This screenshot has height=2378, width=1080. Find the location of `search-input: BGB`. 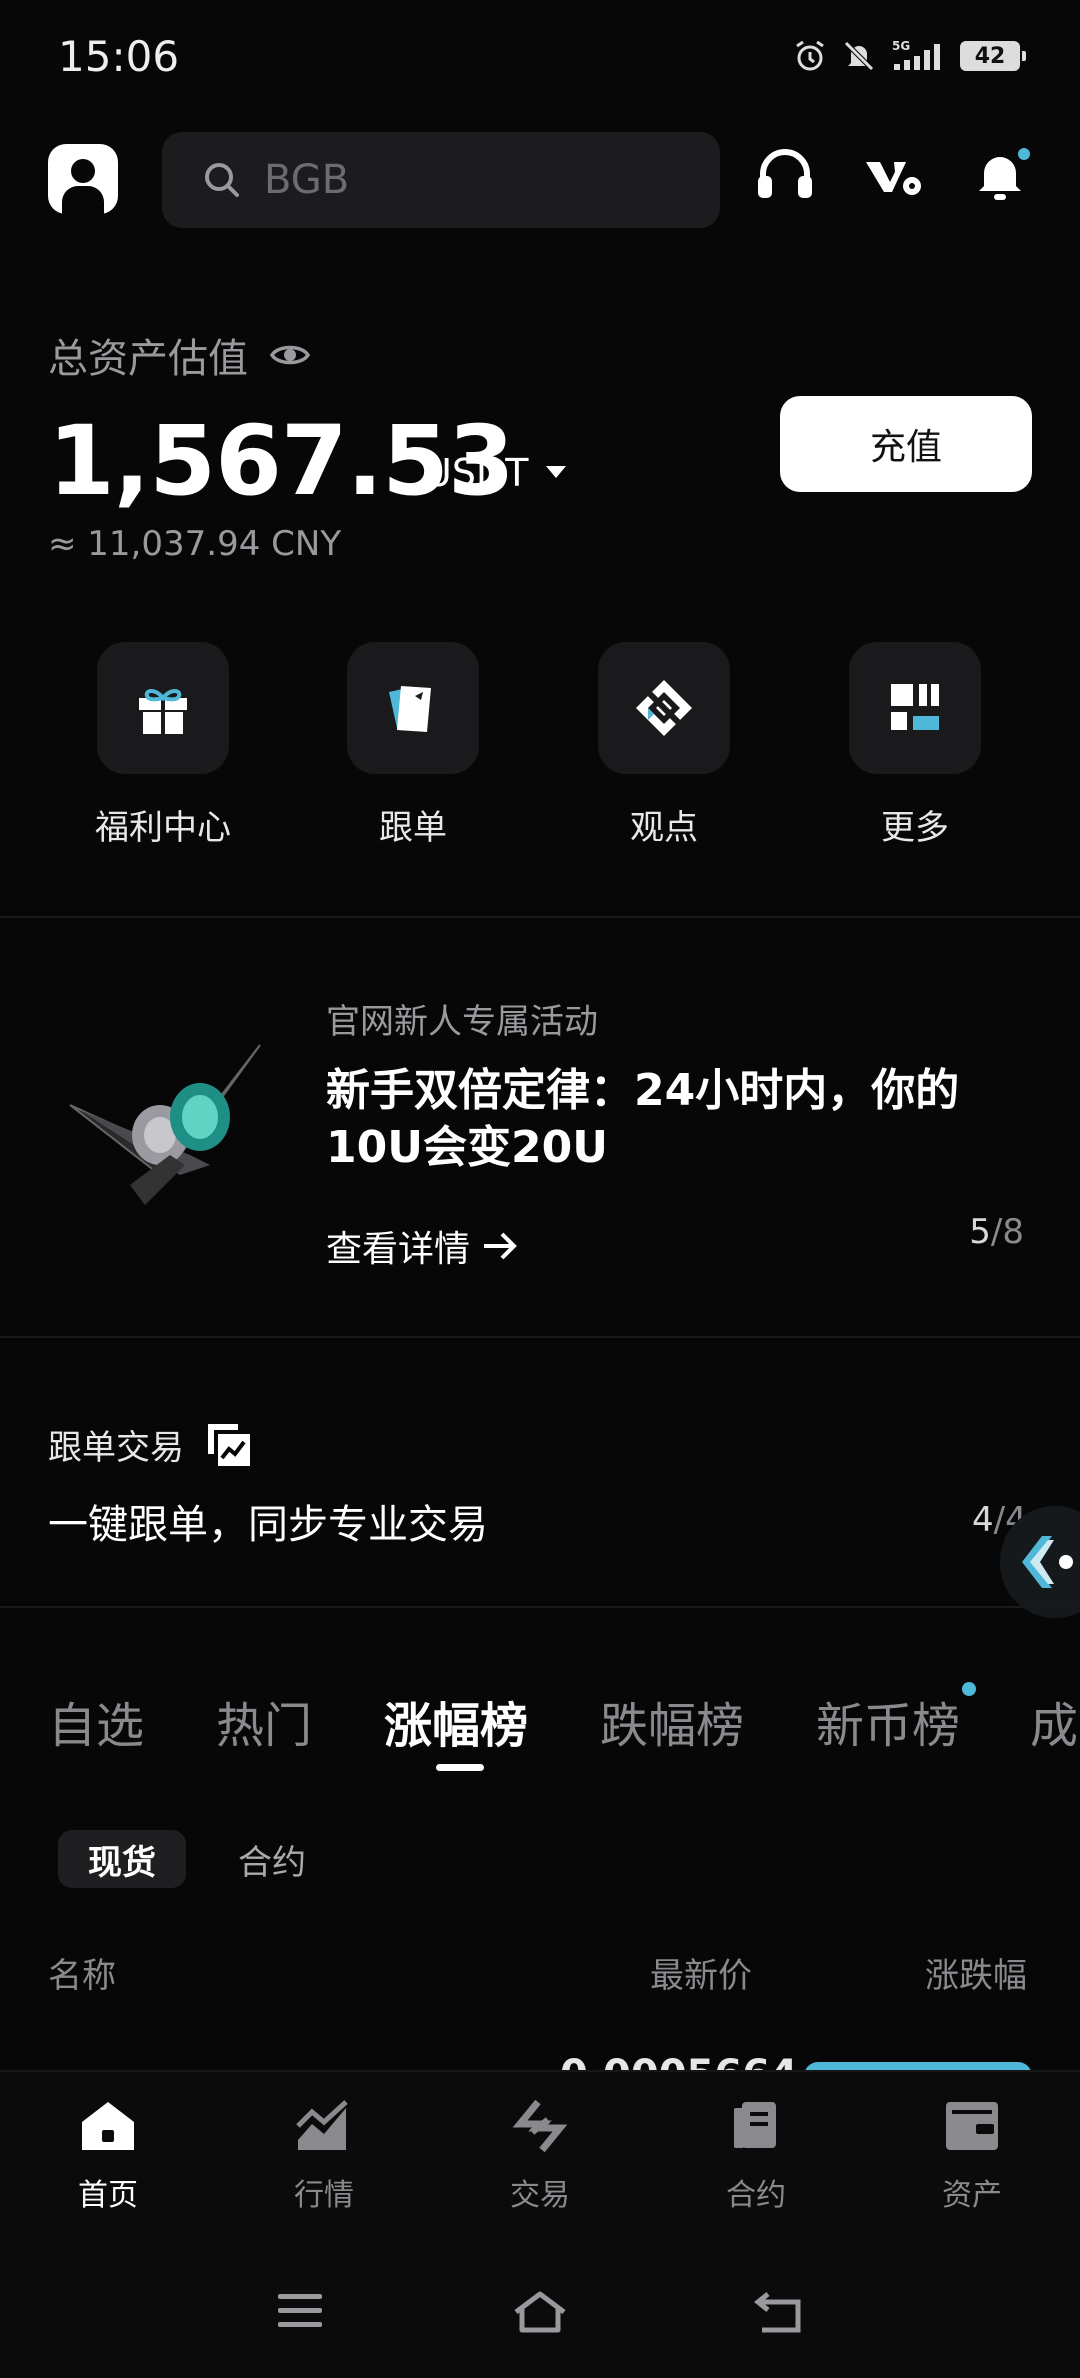

search-input: BGB is located at coordinates (441, 180).